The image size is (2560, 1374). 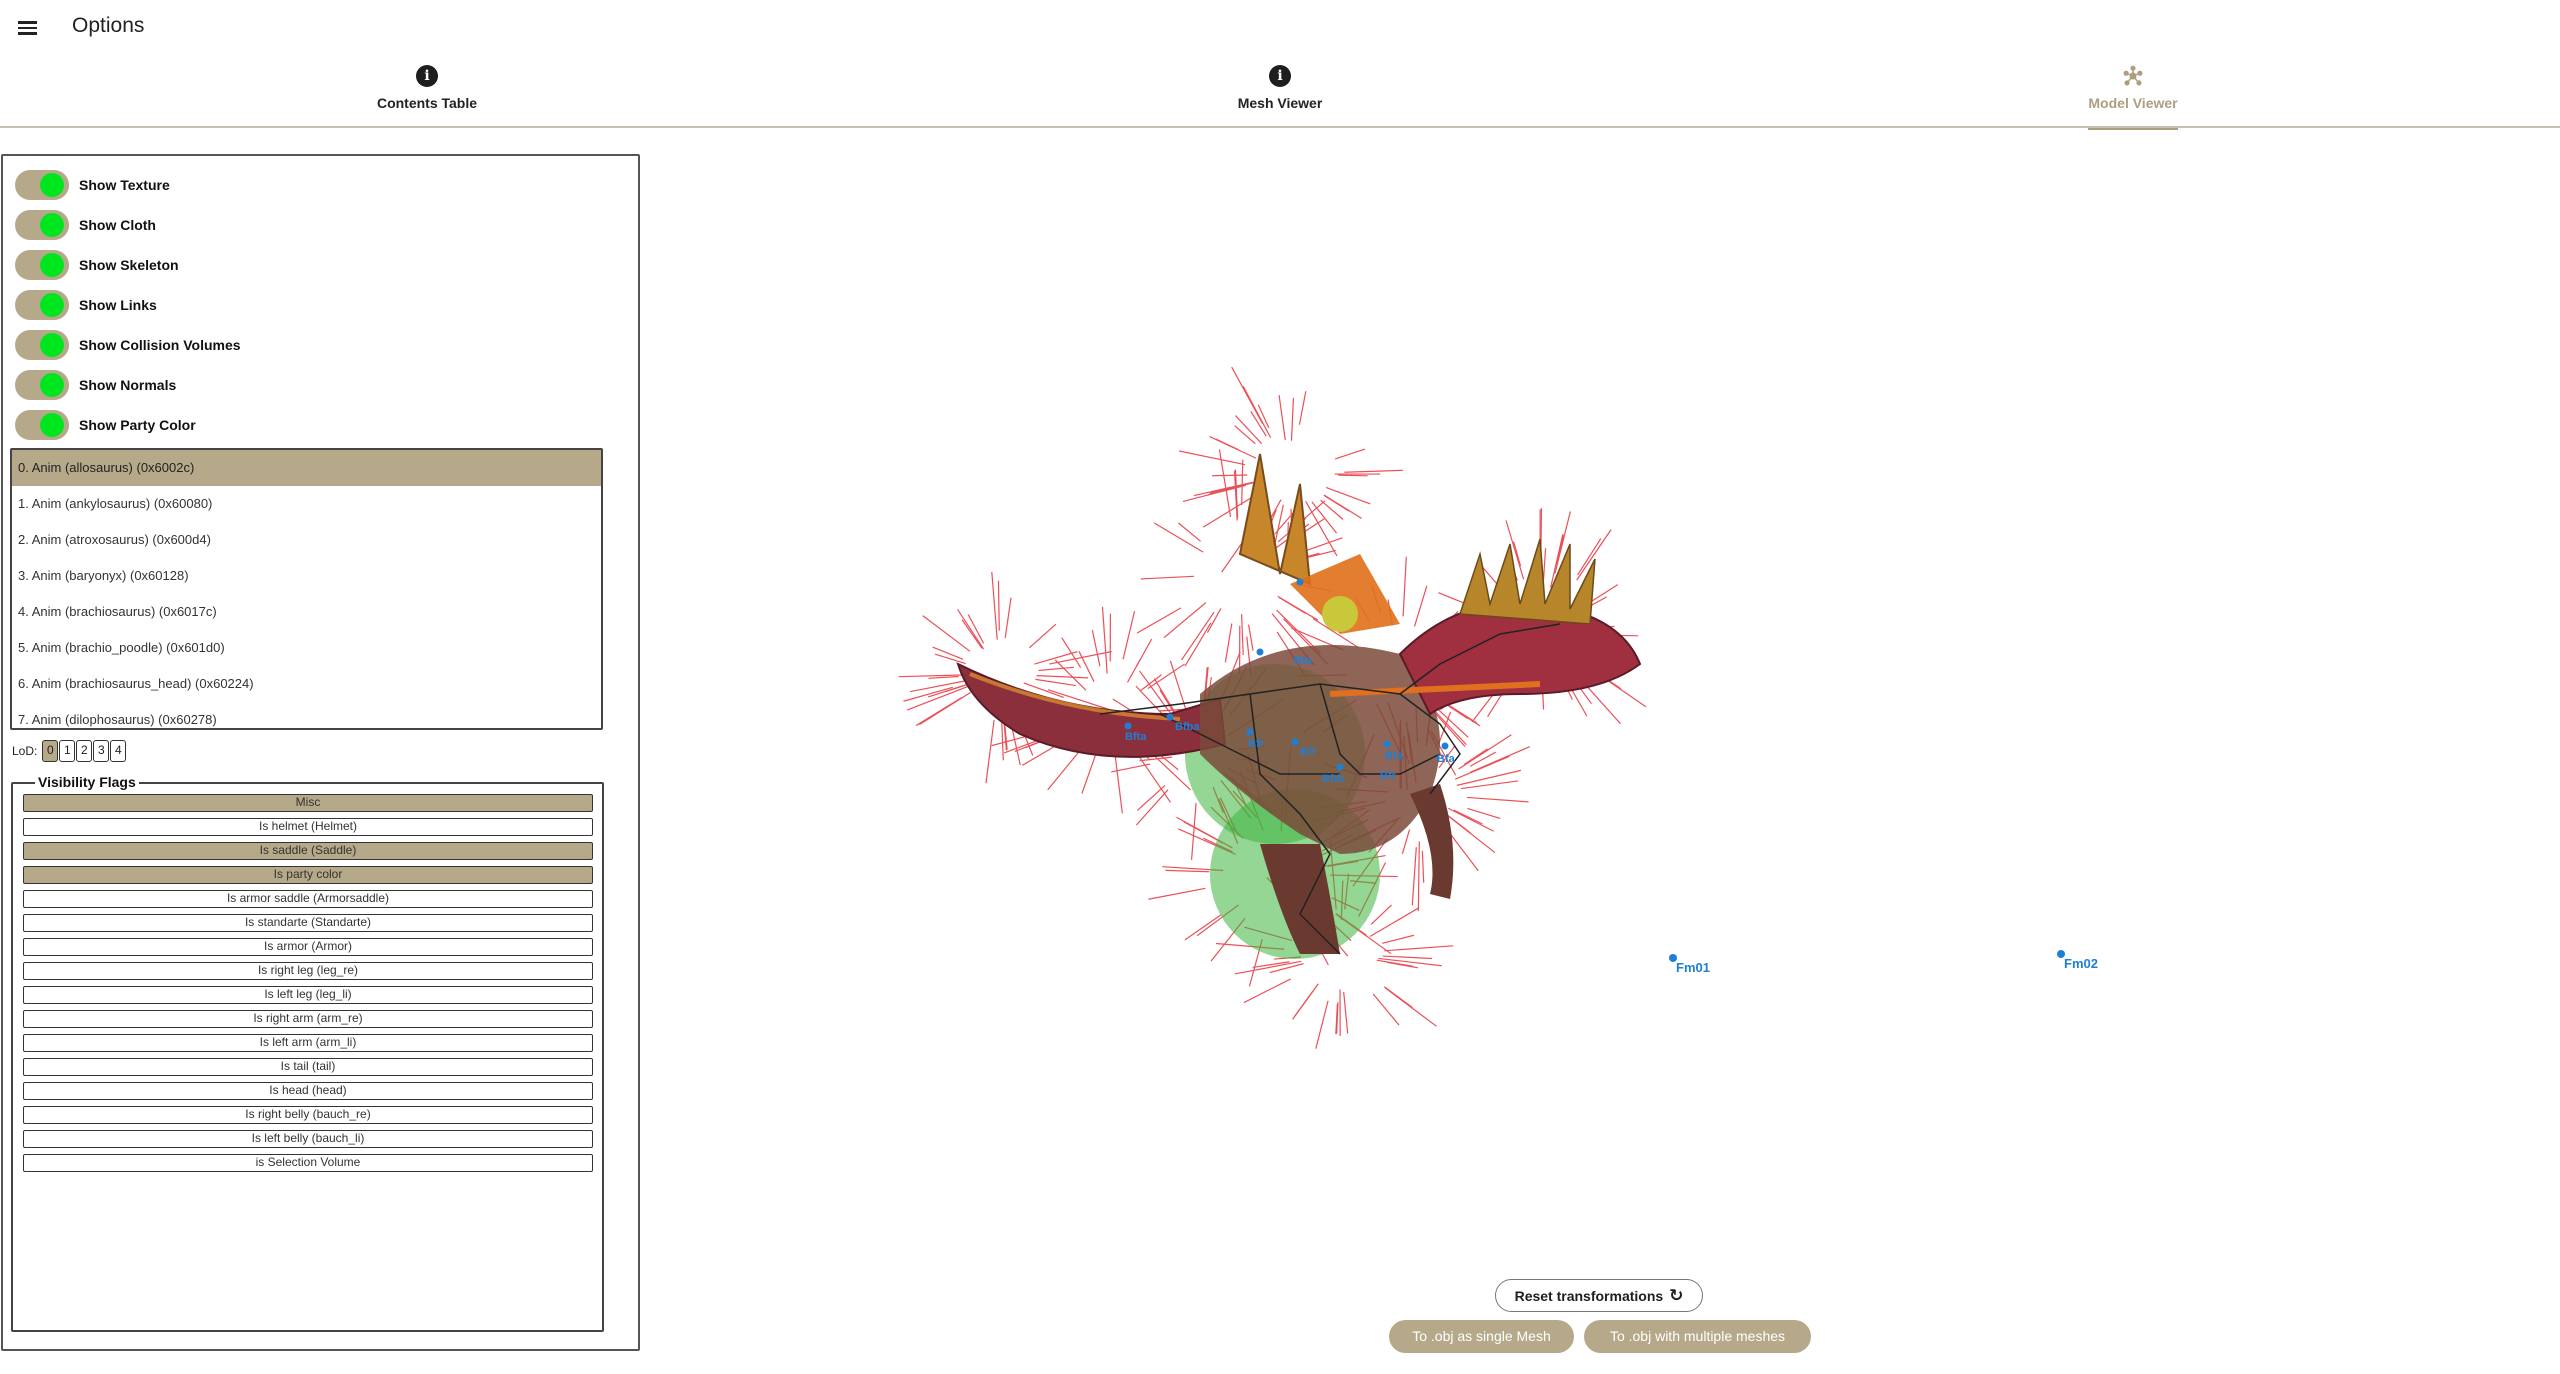 What do you see at coordinates (1275, 519) in the screenshot?
I see `model-saddle` at bounding box center [1275, 519].